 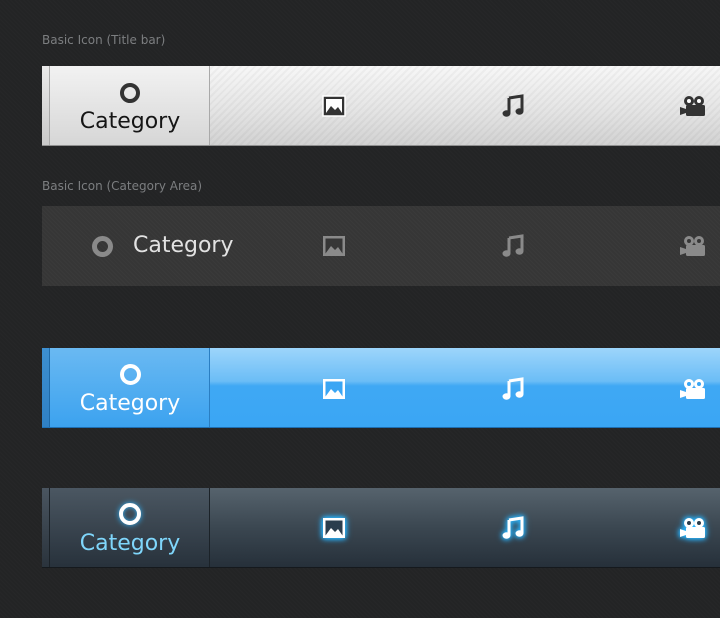 What do you see at coordinates (381, 388) in the screenshot?
I see `blue-tab-bar: Category` at bounding box center [381, 388].